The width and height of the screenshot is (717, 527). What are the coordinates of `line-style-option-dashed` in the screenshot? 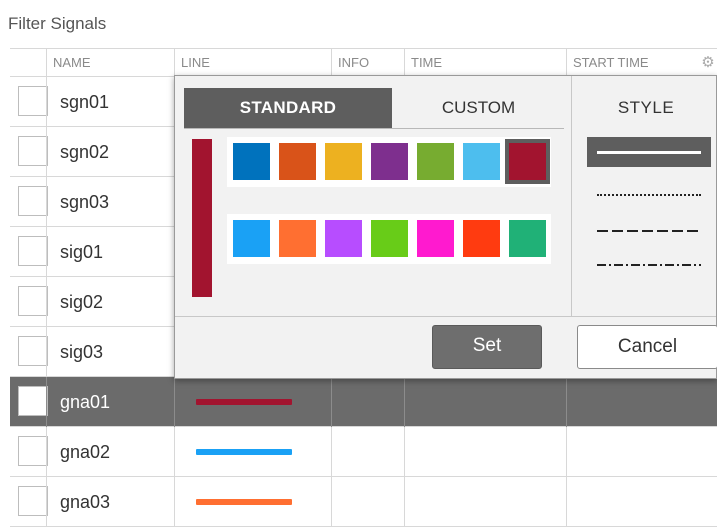 It's located at (649, 230).